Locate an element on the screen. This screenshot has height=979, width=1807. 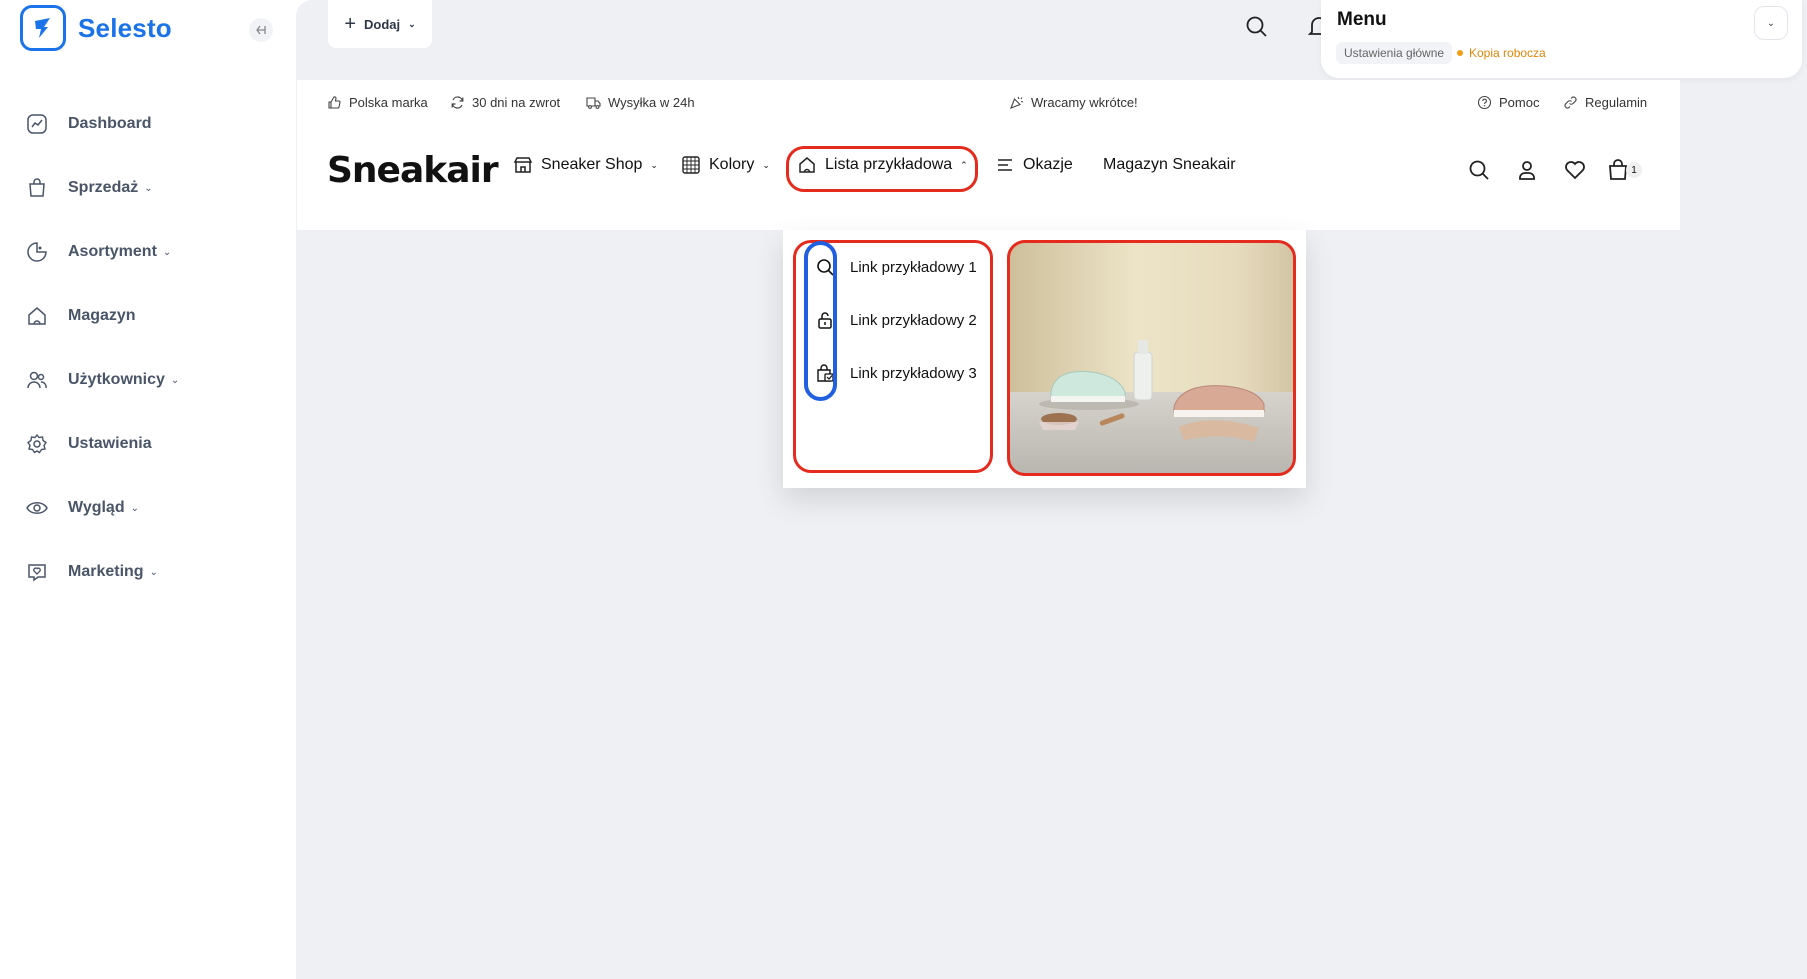
nav-item-magazyn-sneakair: Magazyn Sneakair is located at coordinates (1169, 165).